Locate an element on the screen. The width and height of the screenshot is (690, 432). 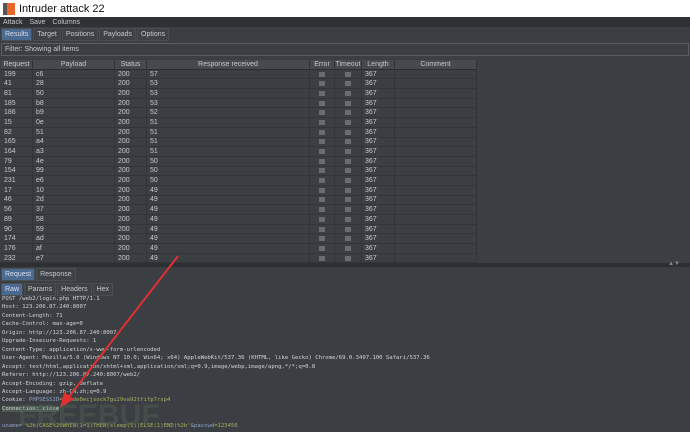
column-header: Response received is located at coordinates (228, 64).